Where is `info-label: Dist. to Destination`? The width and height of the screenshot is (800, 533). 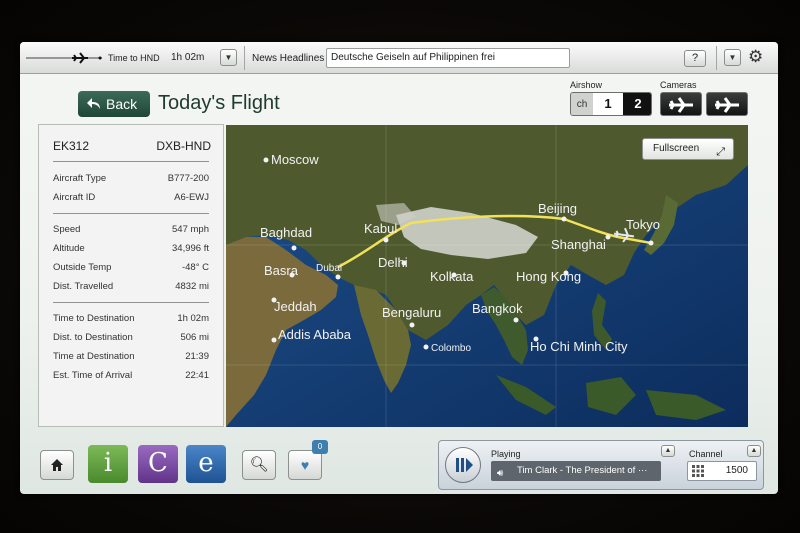
info-label: Dist. to Destination is located at coordinates (93, 337).